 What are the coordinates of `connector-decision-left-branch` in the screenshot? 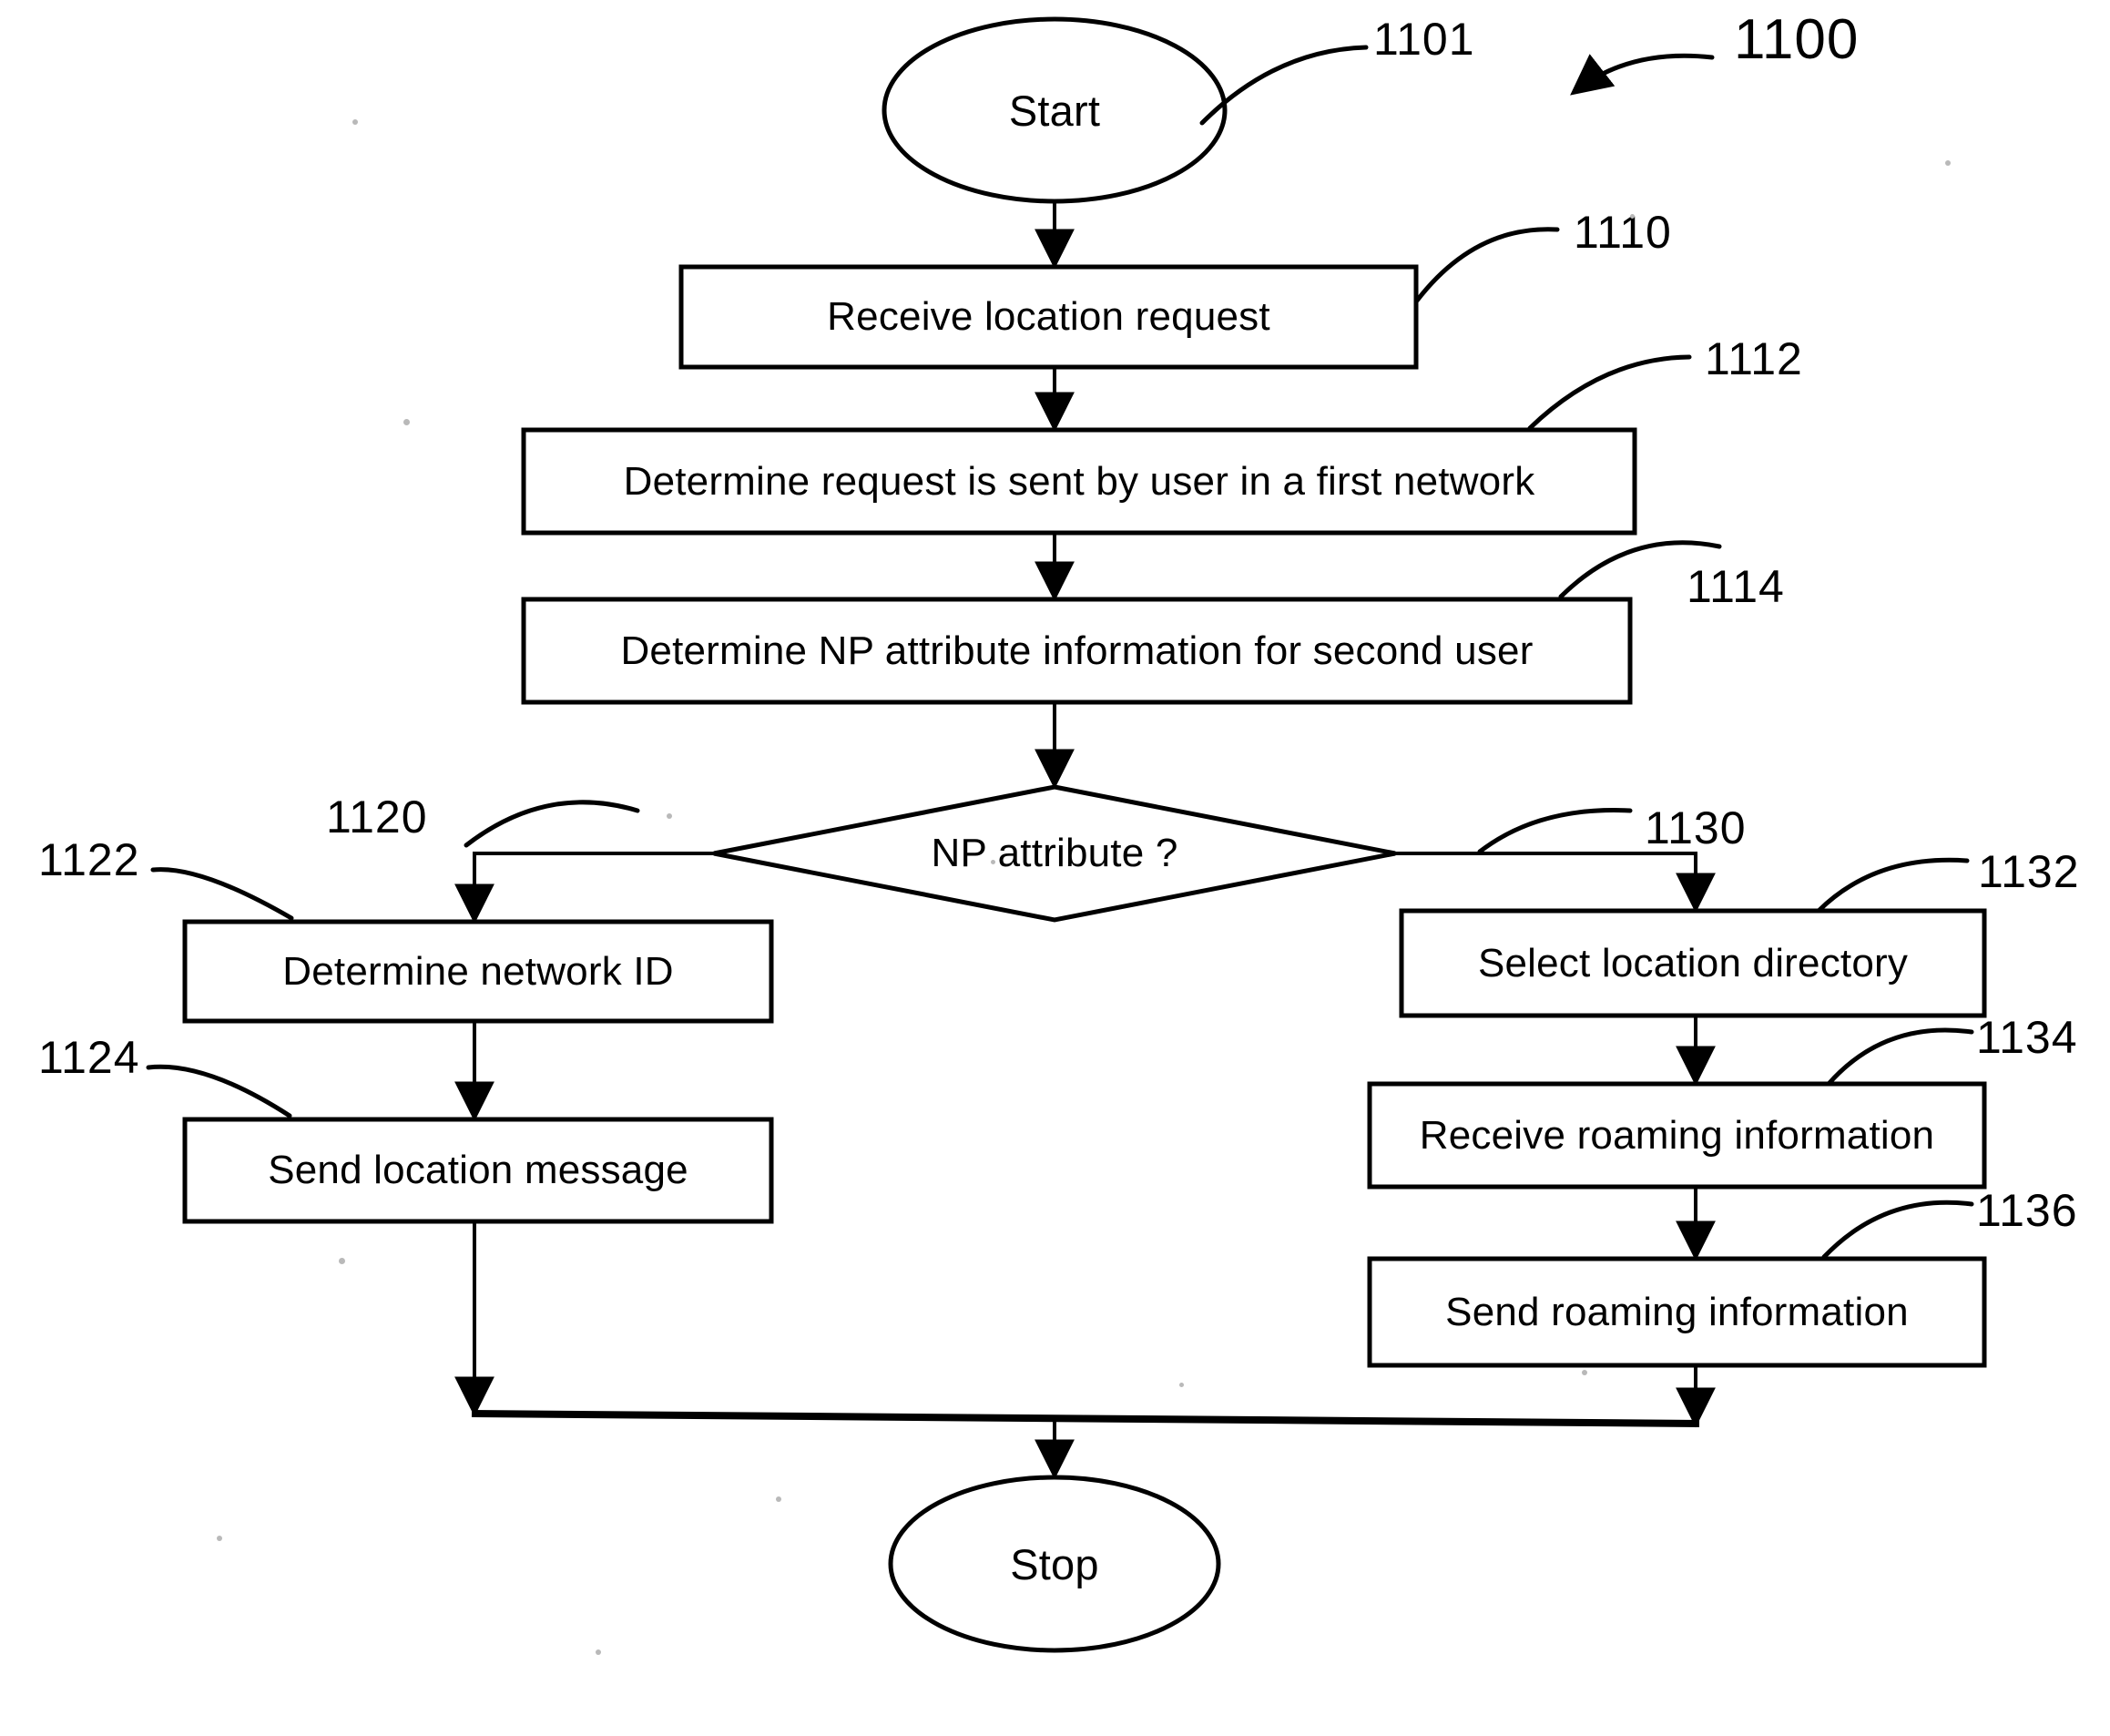 It's located at (584, 888).